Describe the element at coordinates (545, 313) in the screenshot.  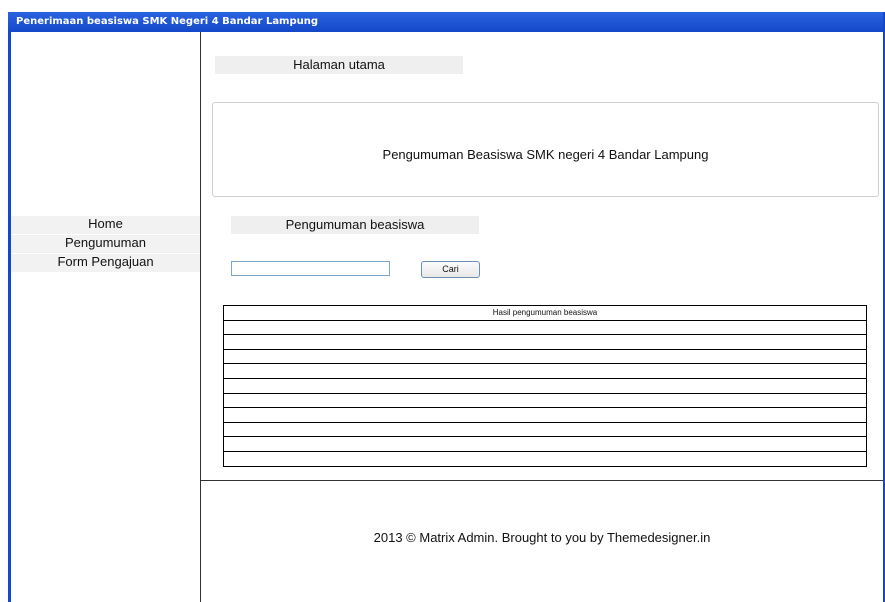
I see `results-table-header: Hasil pengumuman beasiswa` at that location.